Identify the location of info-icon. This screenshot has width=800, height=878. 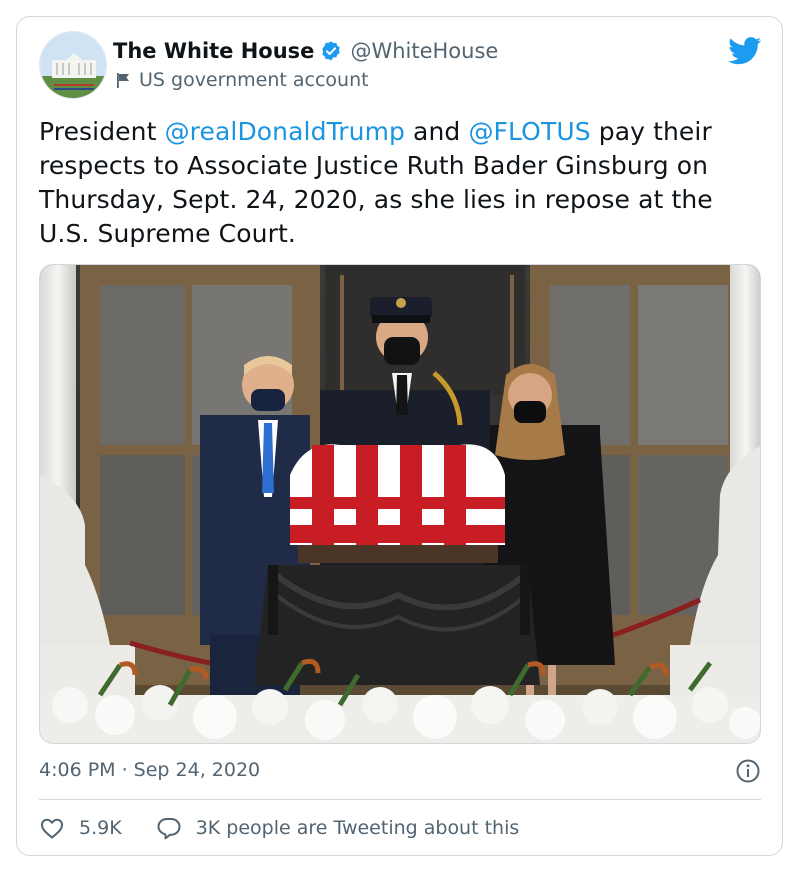
(748, 771).